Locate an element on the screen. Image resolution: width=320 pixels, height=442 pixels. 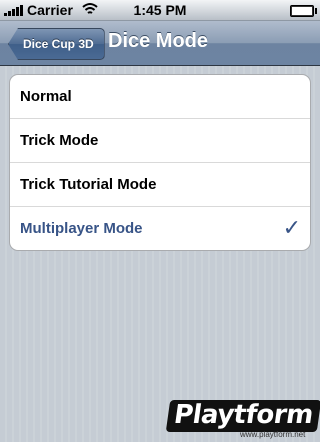
list-item: Trick Tutorial Mode is located at coordinates (160, 185).